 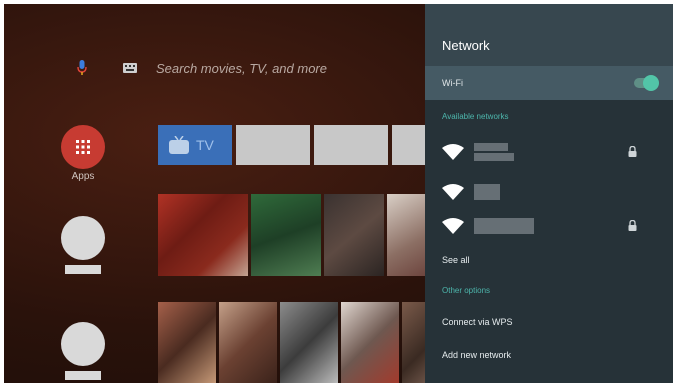 What do you see at coordinates (205, 145) in the screenshot?
I see `tv-tile-label: TV` at bounding box center [205, 145].